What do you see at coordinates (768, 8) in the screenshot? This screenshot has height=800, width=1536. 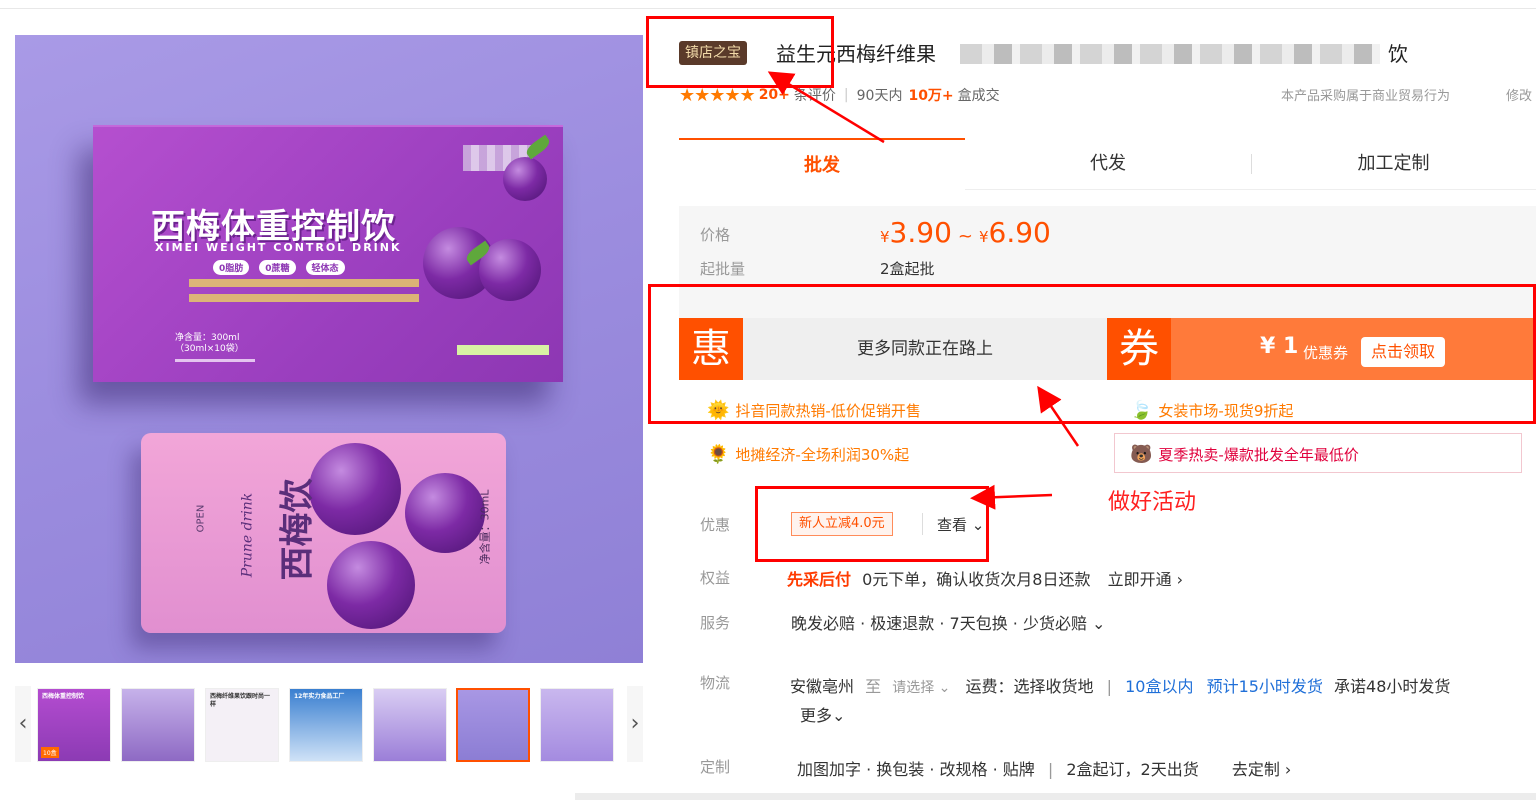 I see `top-divider` at bounding box center [768, 8].